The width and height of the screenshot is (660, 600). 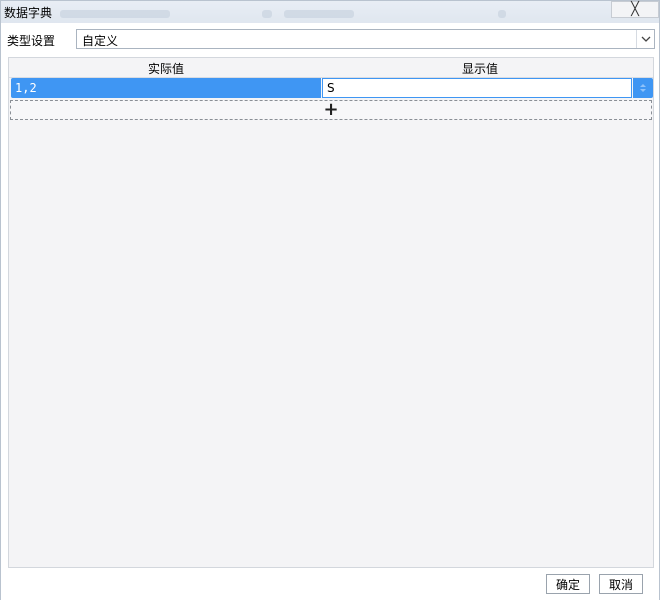 What do you see at coordinates (100, 41) in the screenshot?
I see `type-setting-value: 自定义` at bounding box center [100, 41].